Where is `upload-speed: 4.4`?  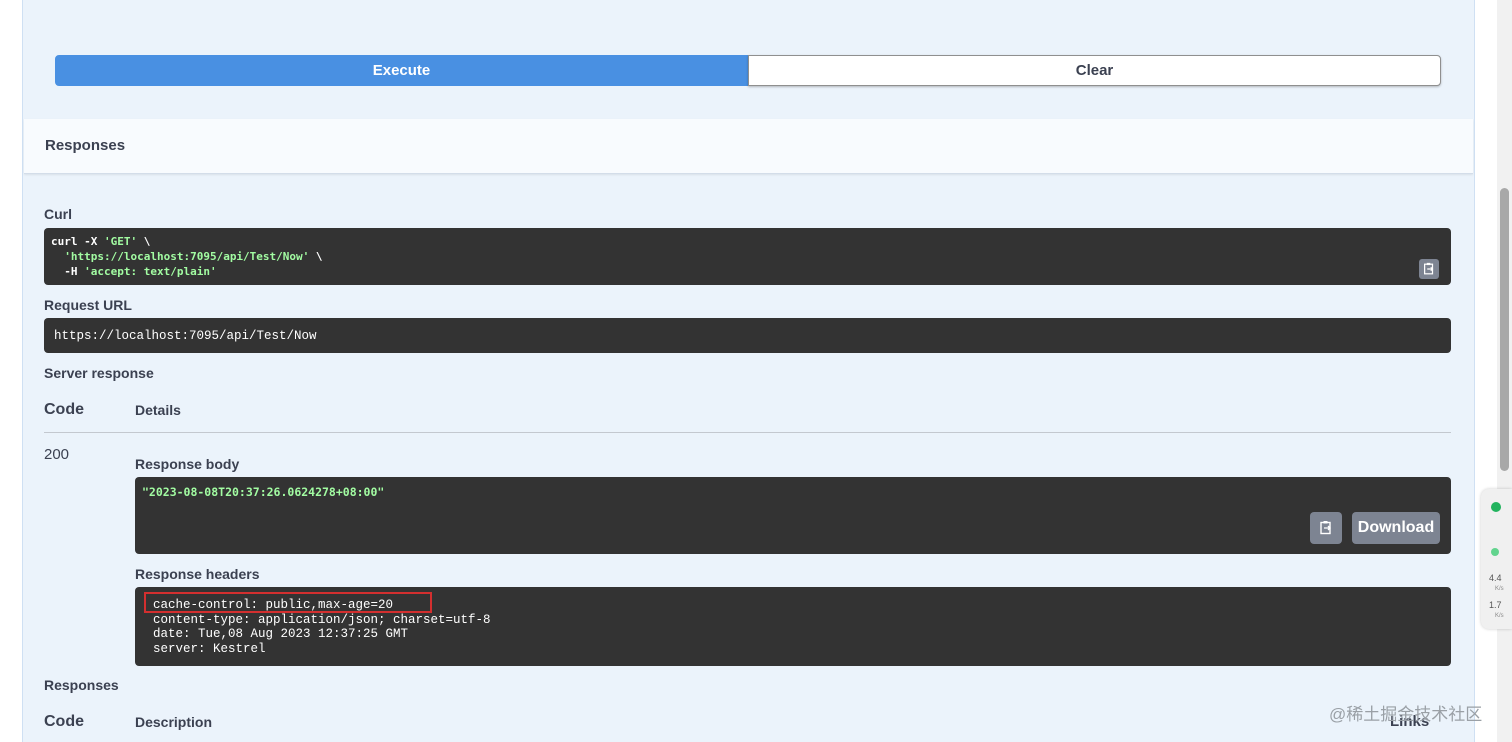
upload-speed: 4.4 is located at coordinates (1495, 578).